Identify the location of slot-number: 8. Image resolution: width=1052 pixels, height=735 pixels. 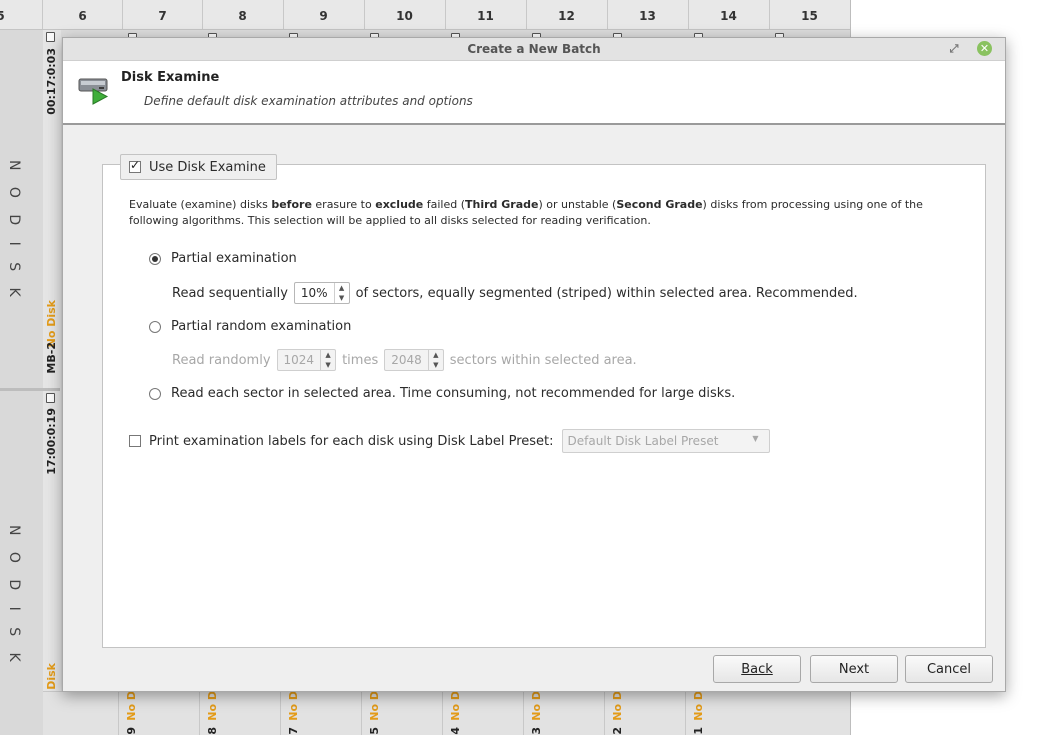
(212, 731).